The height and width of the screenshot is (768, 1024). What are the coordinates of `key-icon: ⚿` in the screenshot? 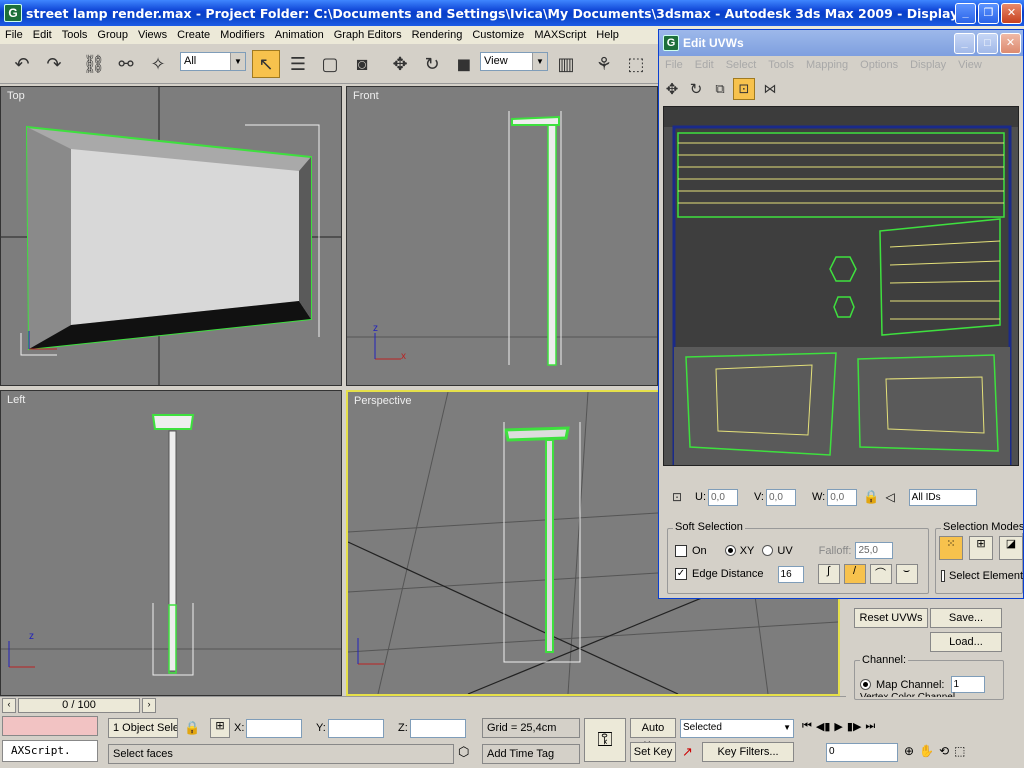 It's located at (605, 740).